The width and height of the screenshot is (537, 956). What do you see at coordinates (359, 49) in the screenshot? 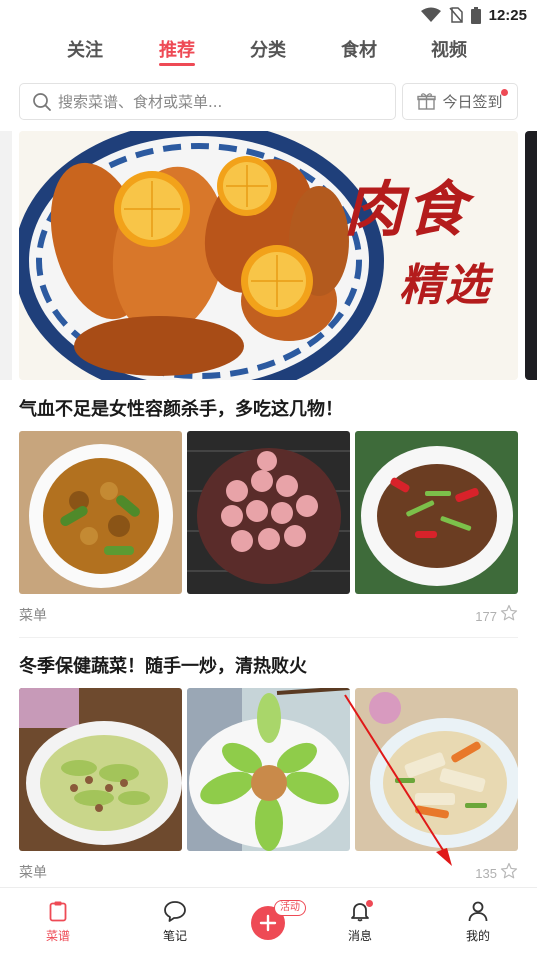
I see `tab-ingredients: 食材` at bounding box center [359, 49].